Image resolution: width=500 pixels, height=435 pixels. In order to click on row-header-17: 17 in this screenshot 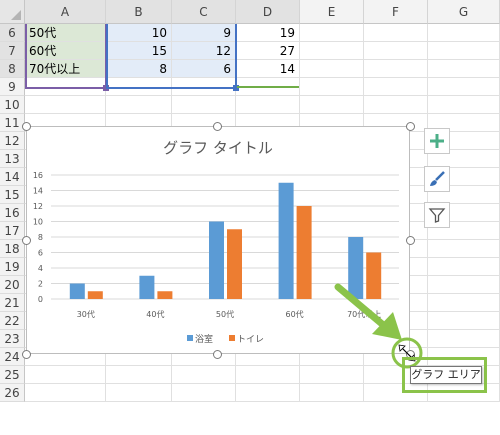, I will do `click(12, 231)`.